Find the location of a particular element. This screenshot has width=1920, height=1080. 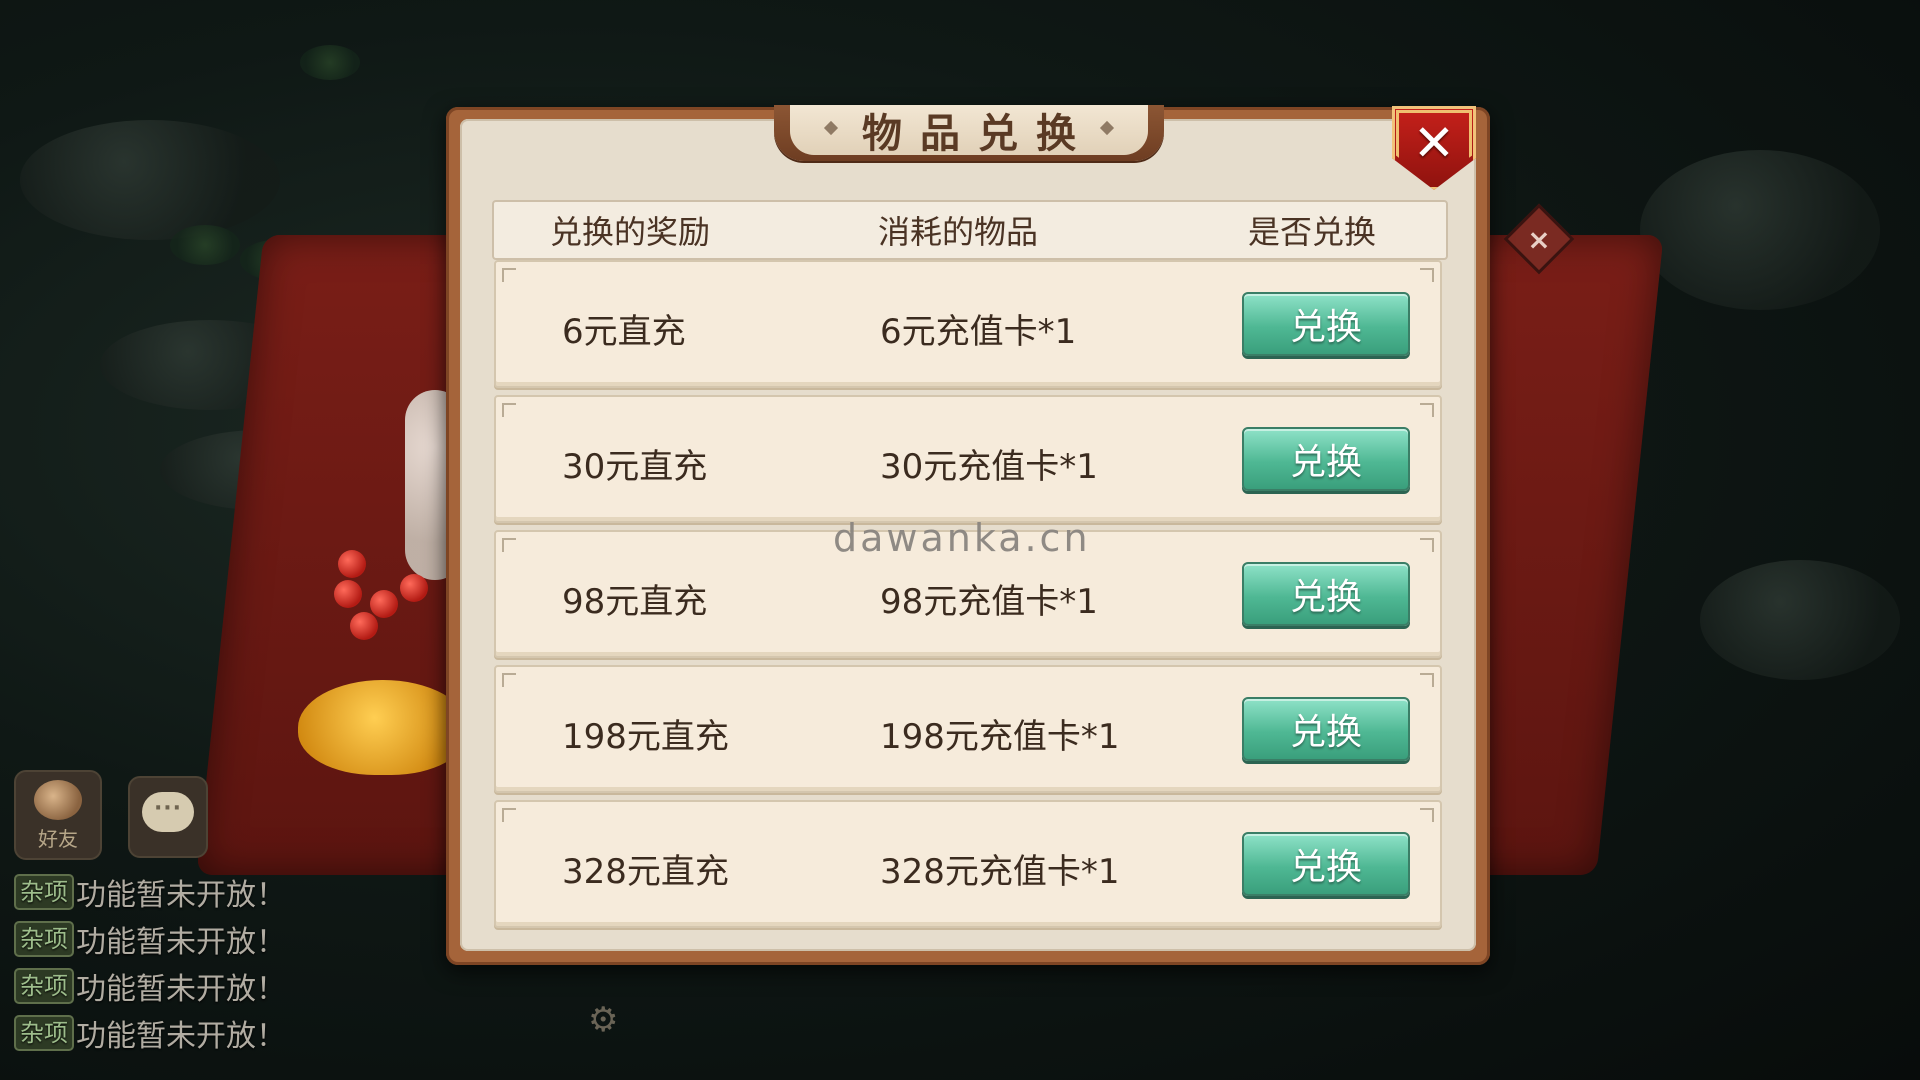

cost-cell: 328元充值卡*1 is located at coordinates (1000, 872).